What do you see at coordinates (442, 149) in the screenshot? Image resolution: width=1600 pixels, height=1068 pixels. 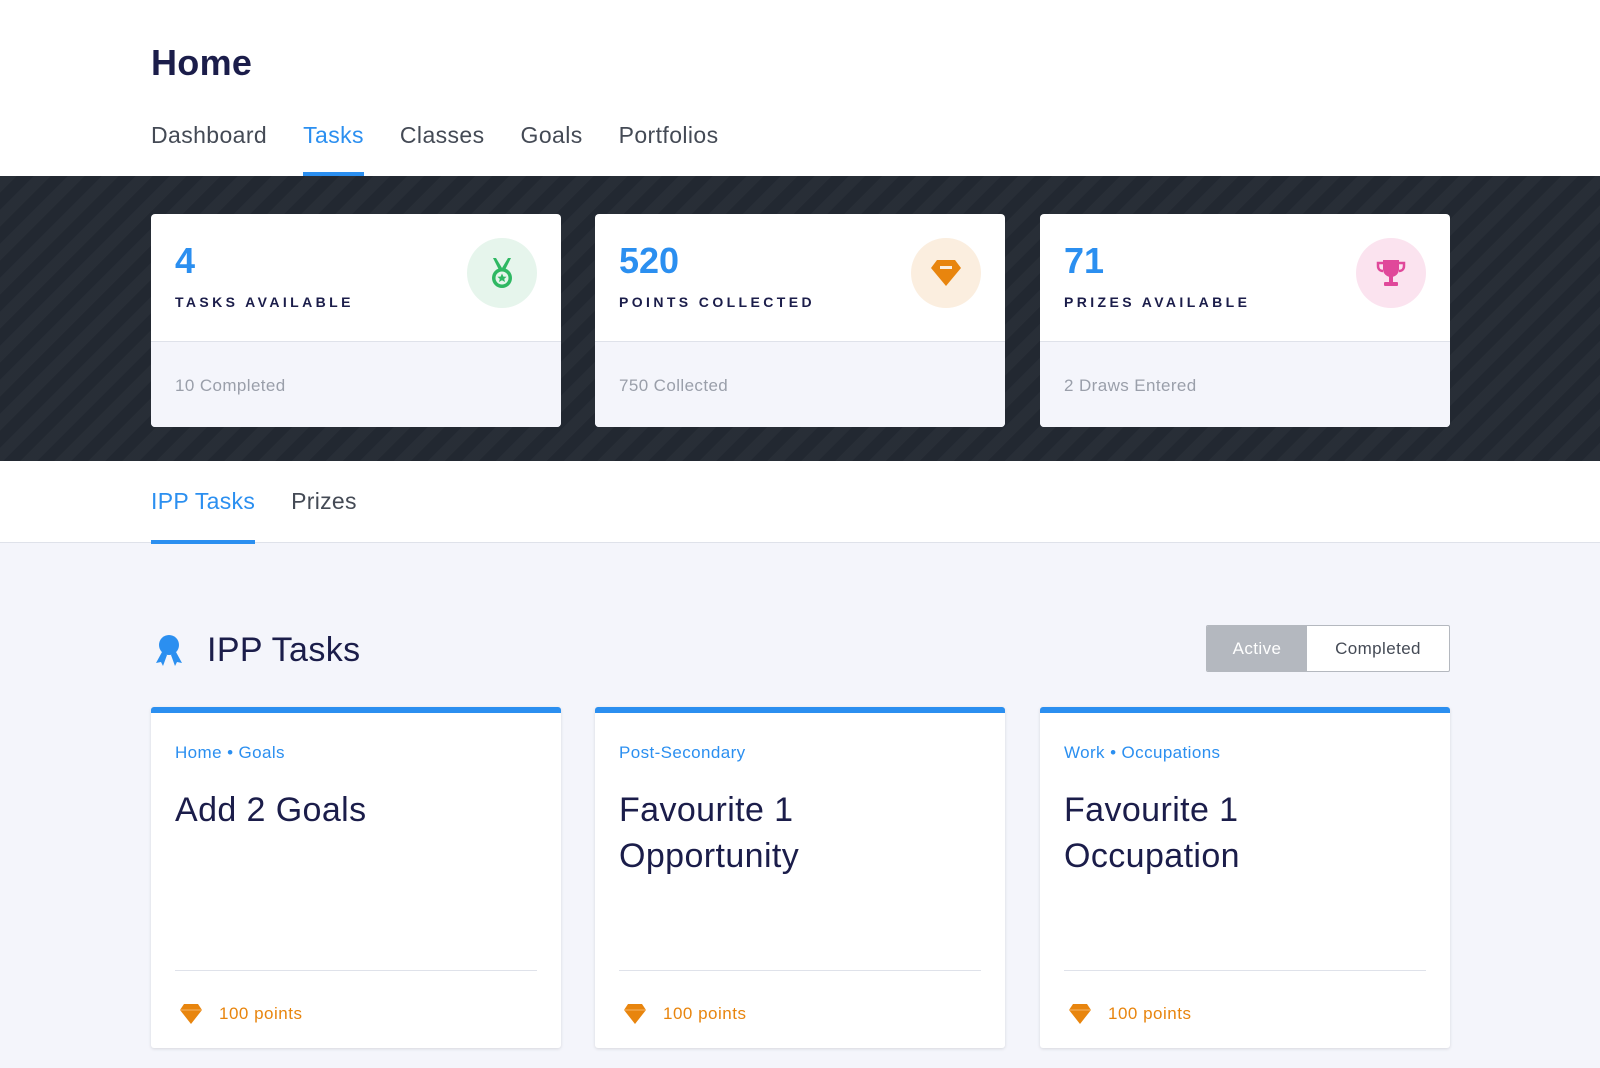 I see `tab-classes: Classes` at bounding box center [442, 149].